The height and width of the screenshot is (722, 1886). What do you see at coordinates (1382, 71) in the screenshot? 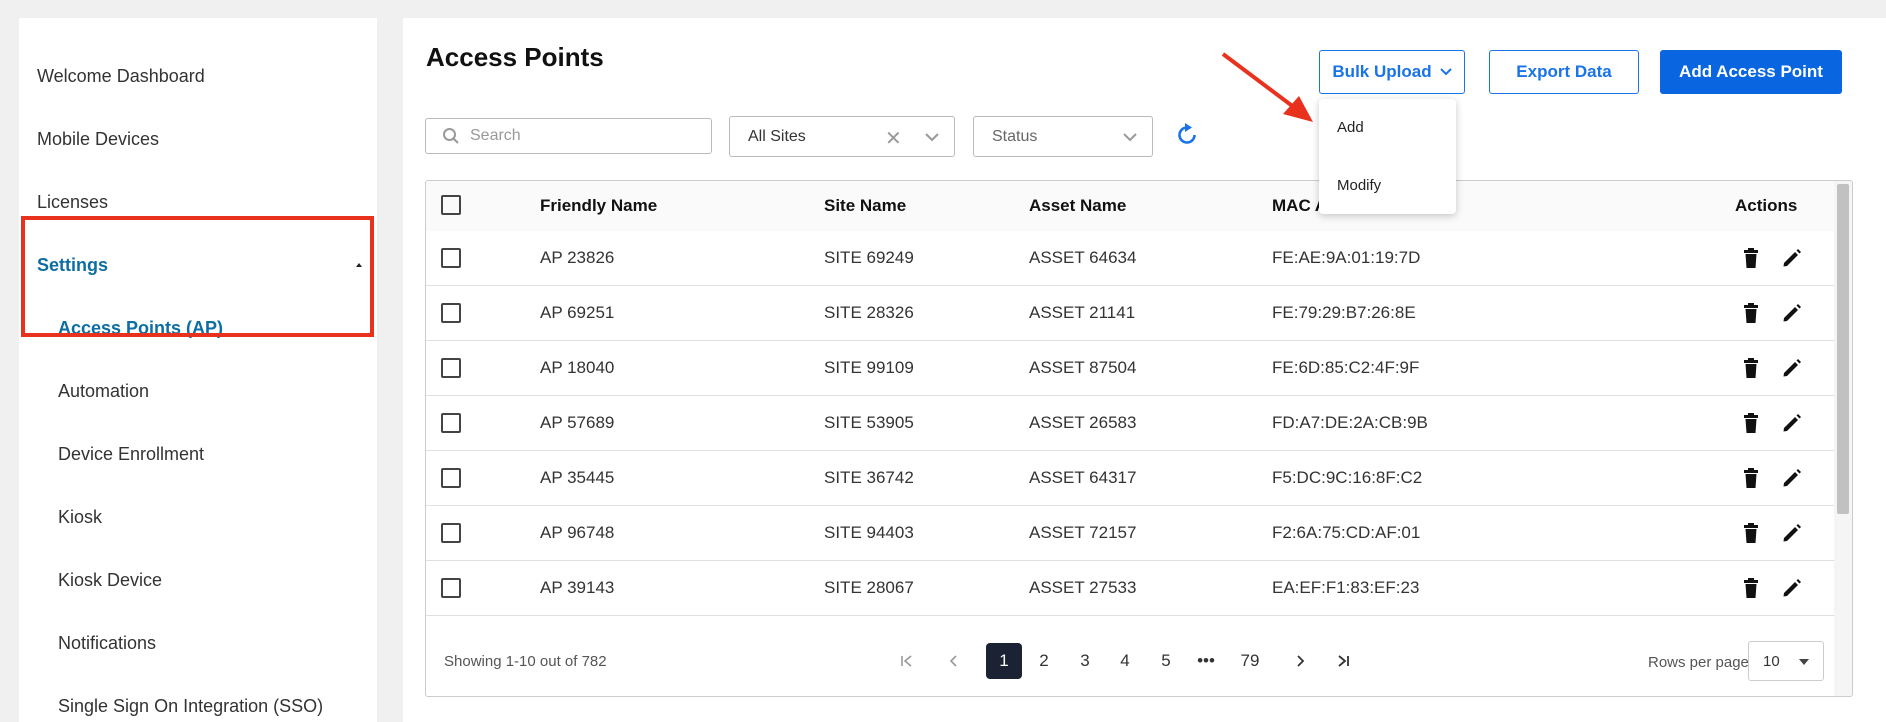
I see `bulk-upload-label: Bulk Upload` at bounding box center [1382, 71].